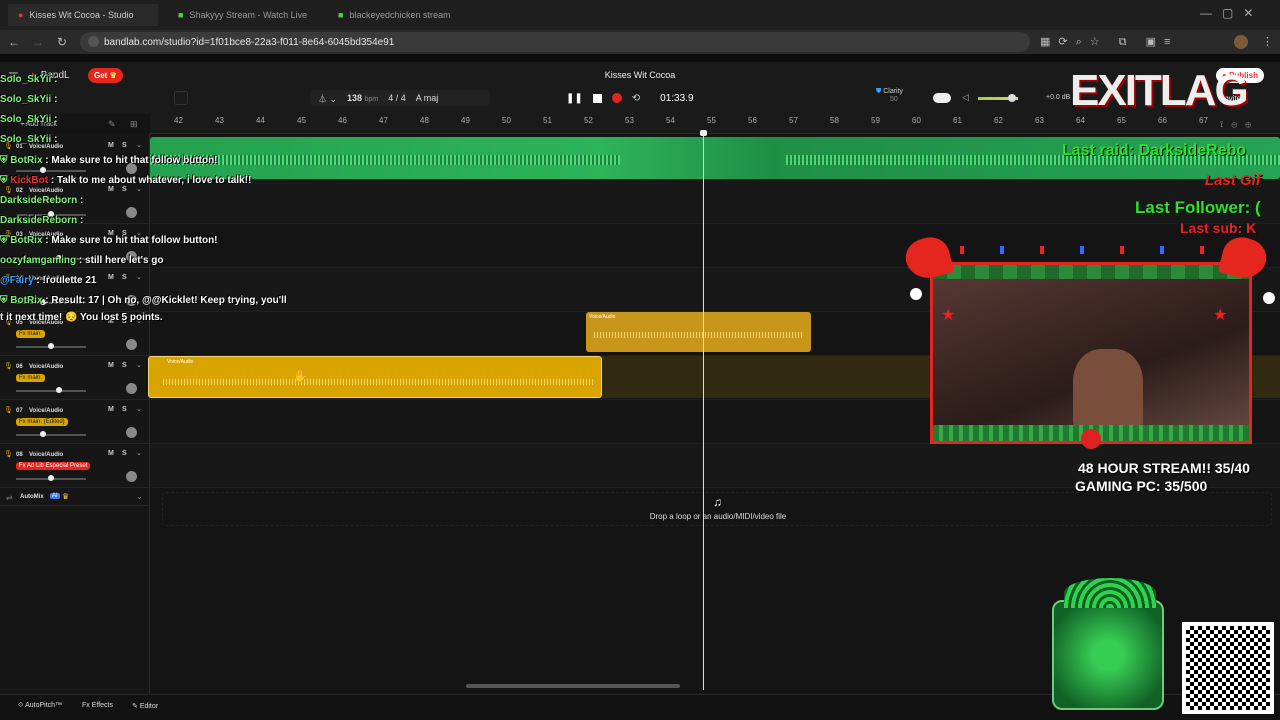  What do you see at coordinates (14, 42) in the screenshot?
I see `back-icon: ←` at bounding box center [14, 42].